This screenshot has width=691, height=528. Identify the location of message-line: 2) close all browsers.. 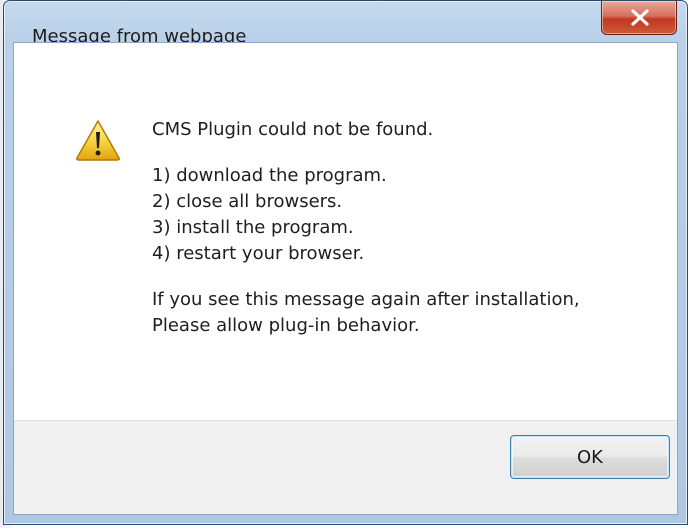
(247, 201).